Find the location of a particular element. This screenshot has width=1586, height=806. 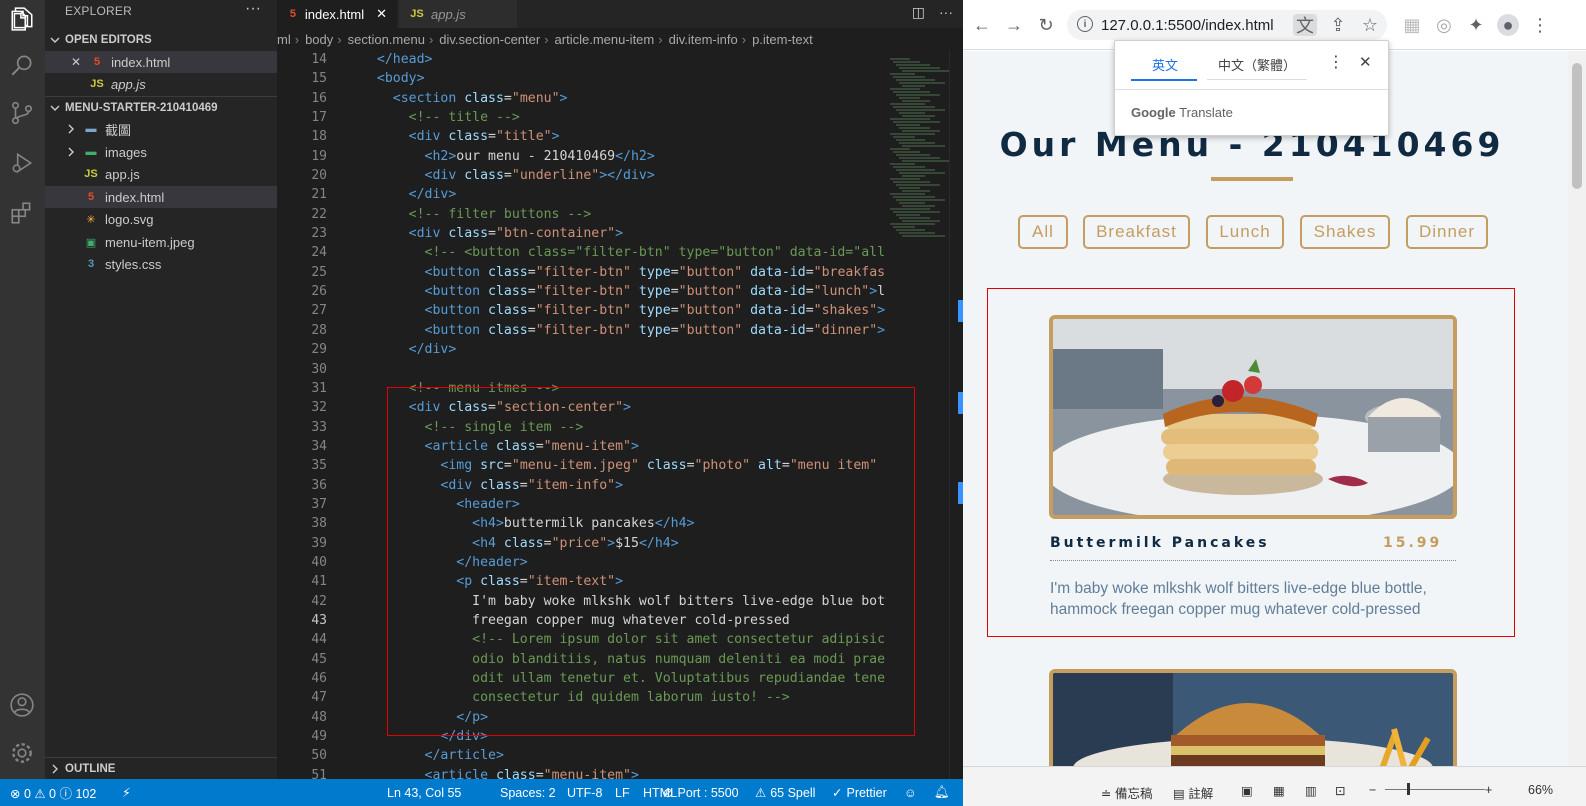

forward-arrow-icon: → is located at coordinates (1014, 25).